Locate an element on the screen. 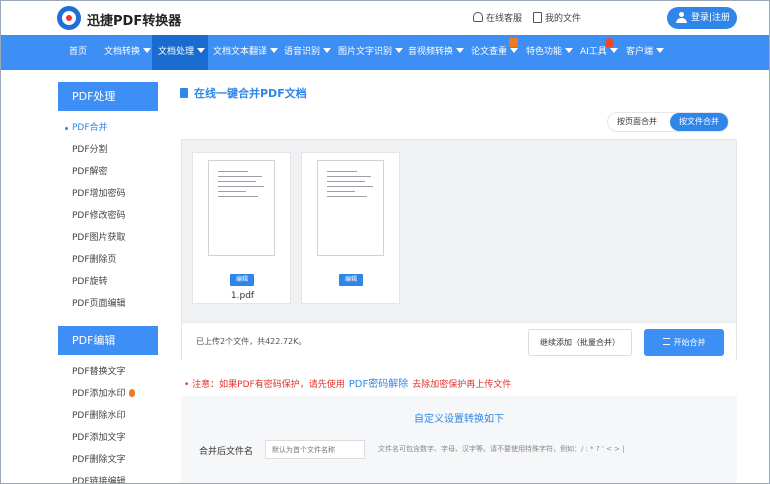  start-merge-label: 开始合并 is located at coordinates (689, 342).